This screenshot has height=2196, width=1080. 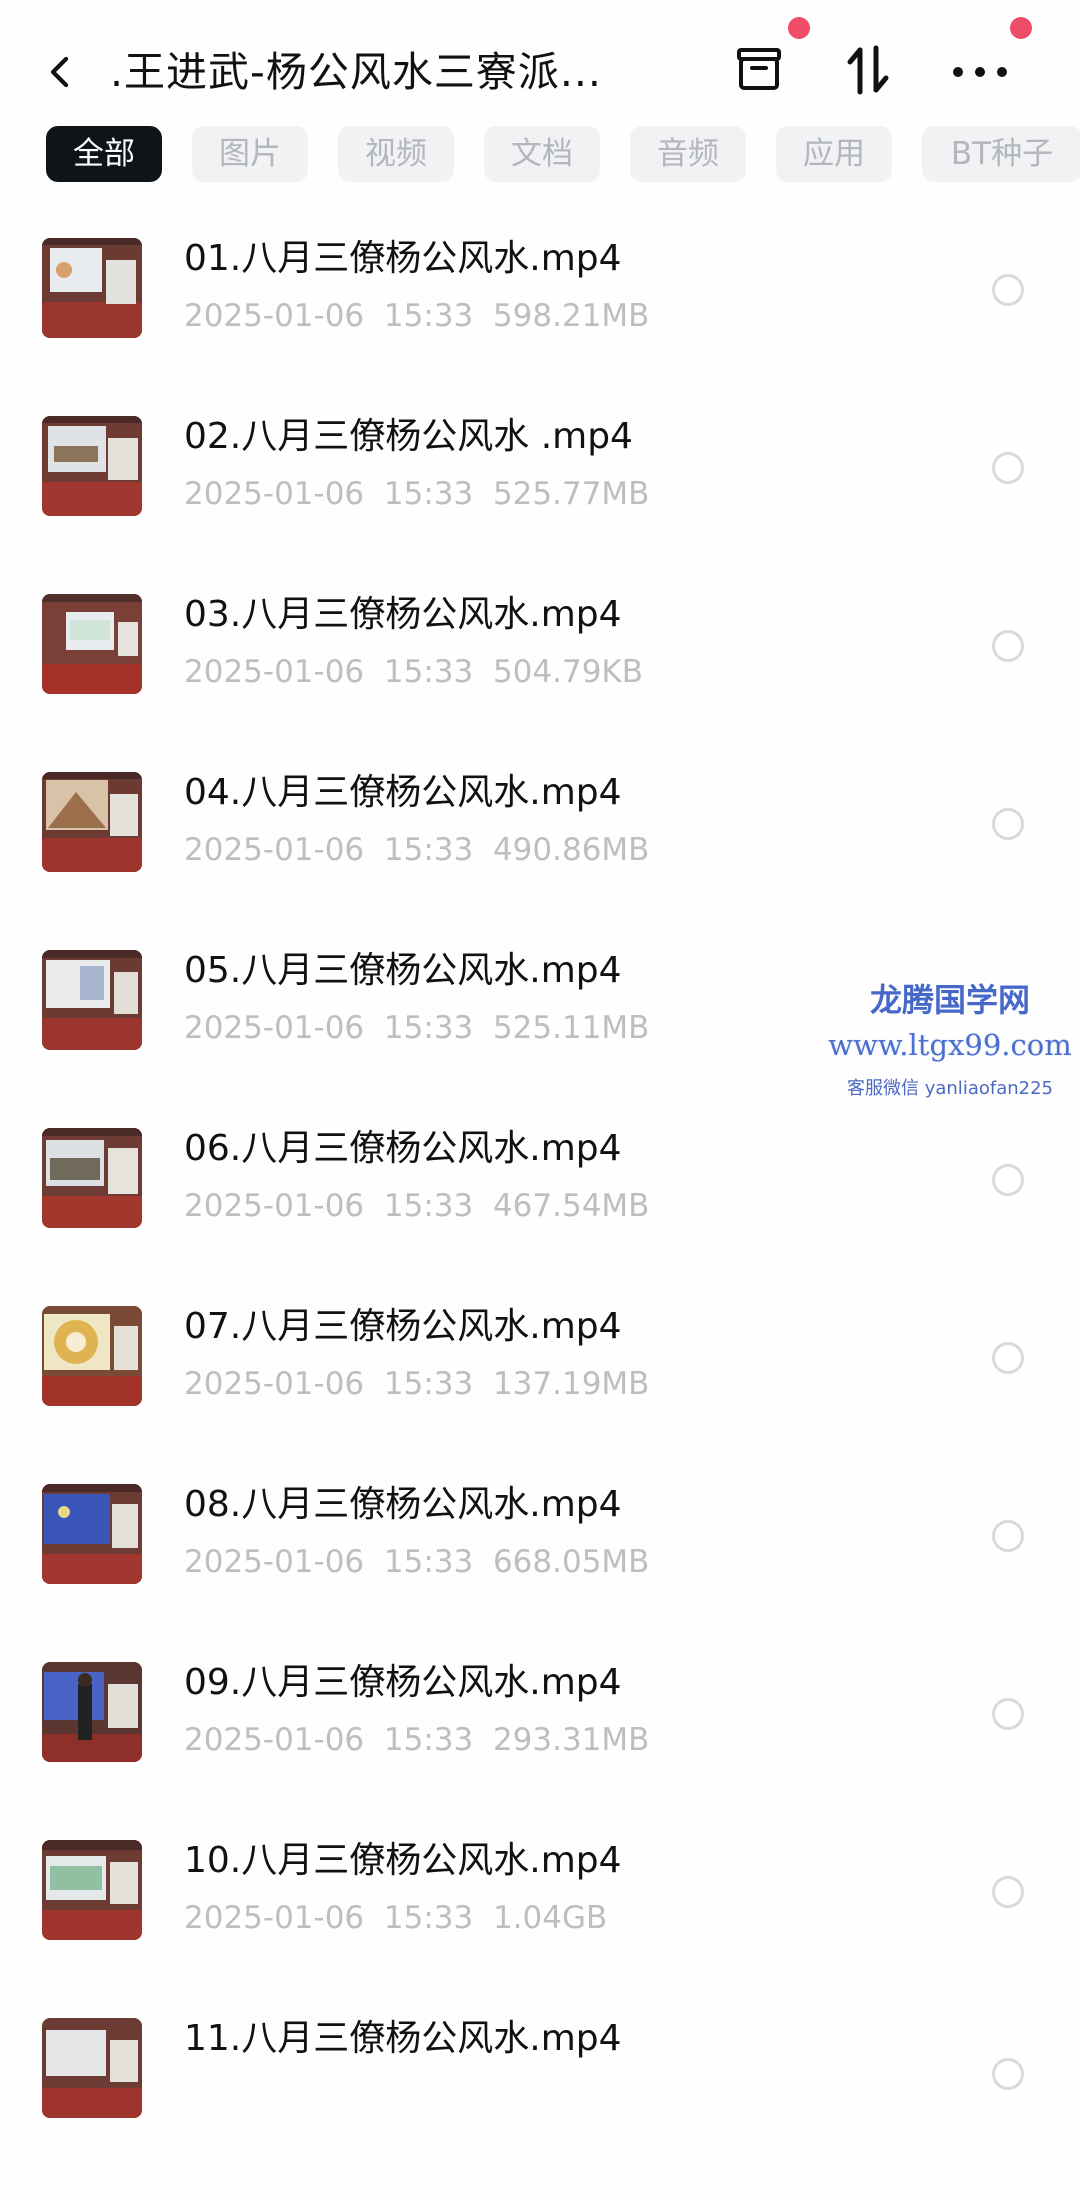 What do you see at coordinates (403, 1326) in the screenshot?
I see `file-name: 07.八月三僚杨公风水.mp4` at bounding box center [403, 1326].